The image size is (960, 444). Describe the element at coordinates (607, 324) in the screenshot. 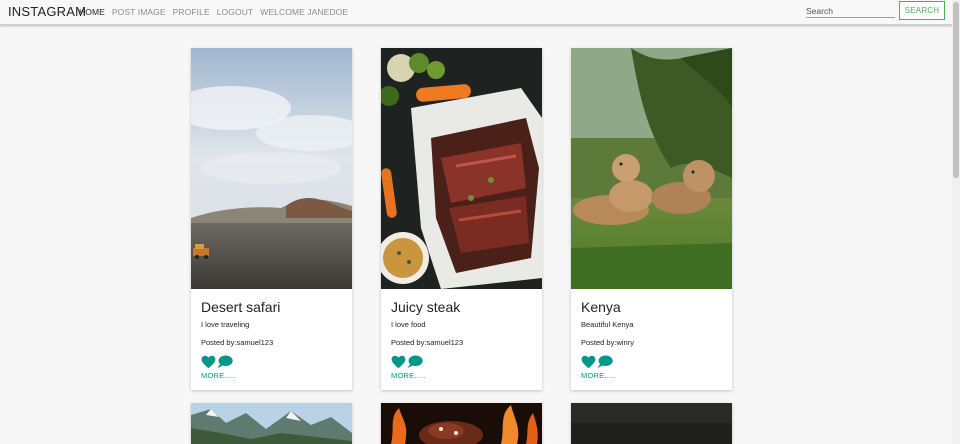

I see `post-description: Beautiful Kenya` at that location.